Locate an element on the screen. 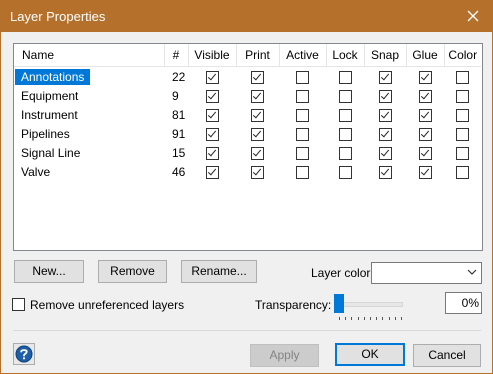 The width and height of the screenshot is (493, 374). column-header: # is located at coordinates (176, 55).